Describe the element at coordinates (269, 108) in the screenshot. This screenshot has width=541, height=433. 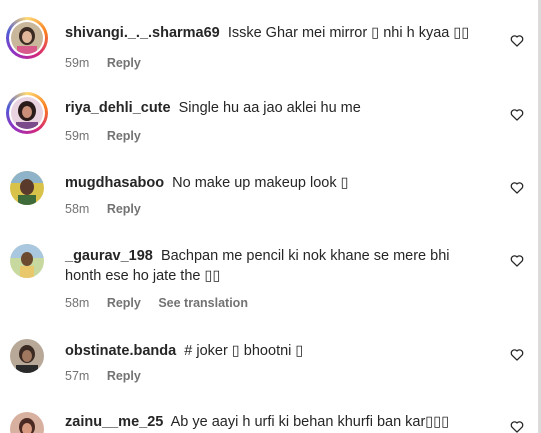
I see `comment-text: Single hu aa jao aklei hu me` at that location.